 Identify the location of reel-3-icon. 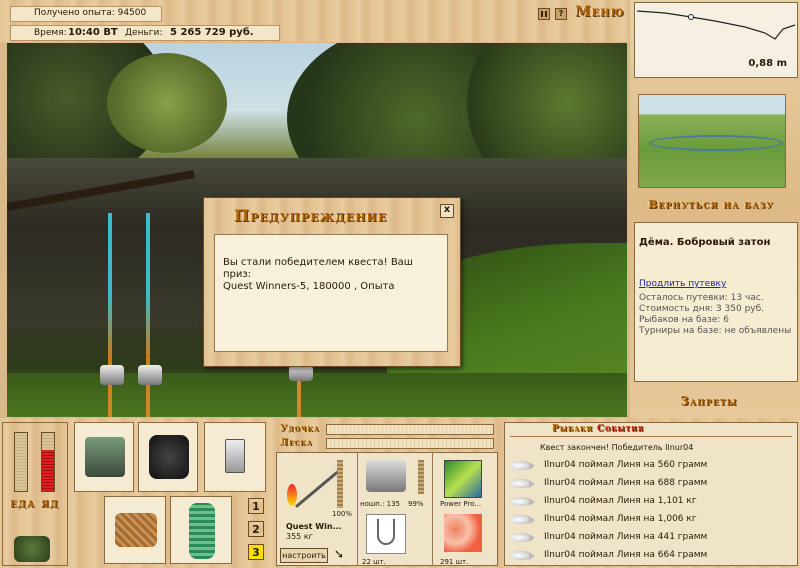
(301, 373).